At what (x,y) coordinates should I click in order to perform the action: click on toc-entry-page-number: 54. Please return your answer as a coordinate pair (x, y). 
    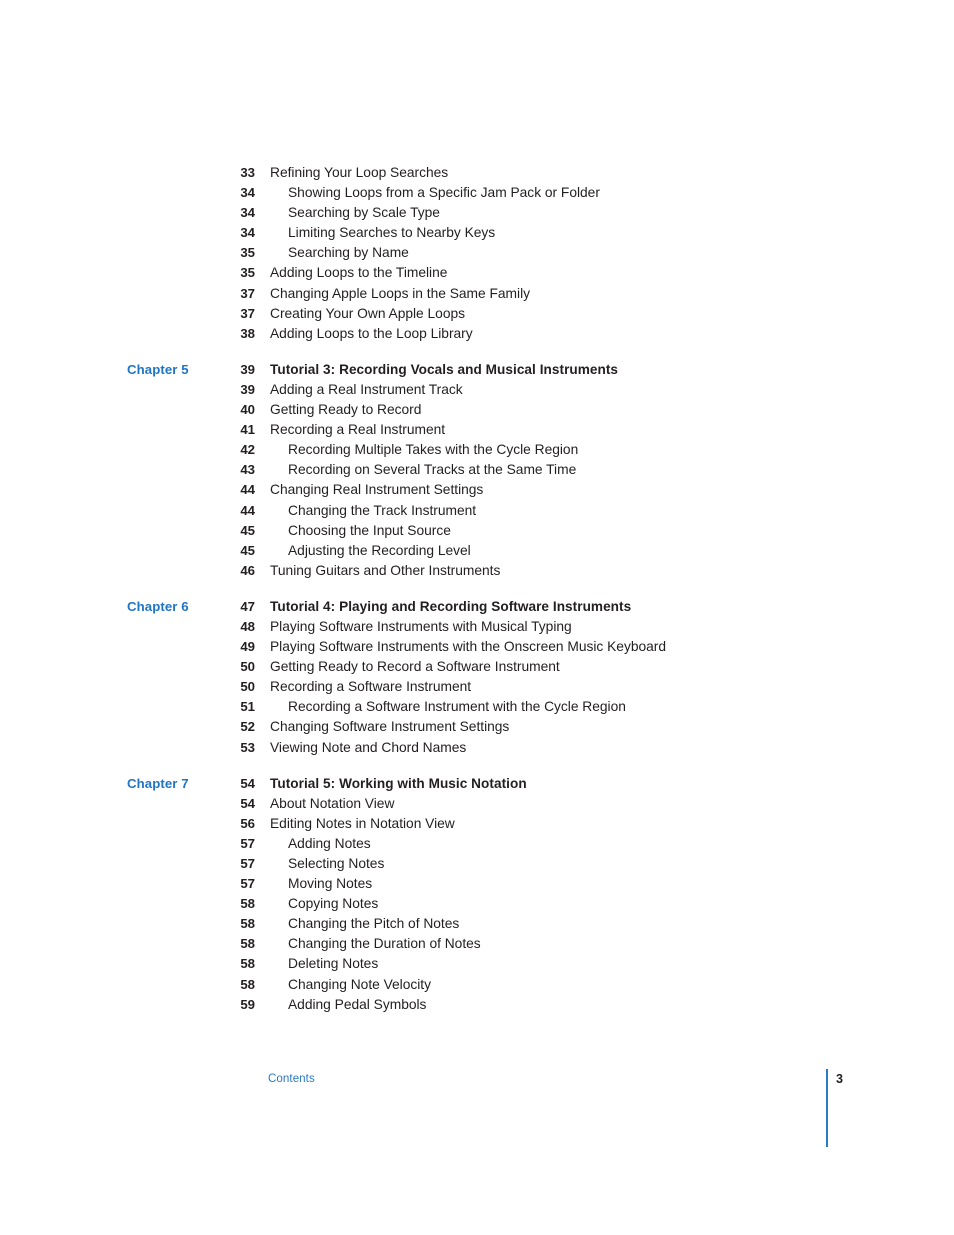
    Looking at the image, I should click on (247, 803).